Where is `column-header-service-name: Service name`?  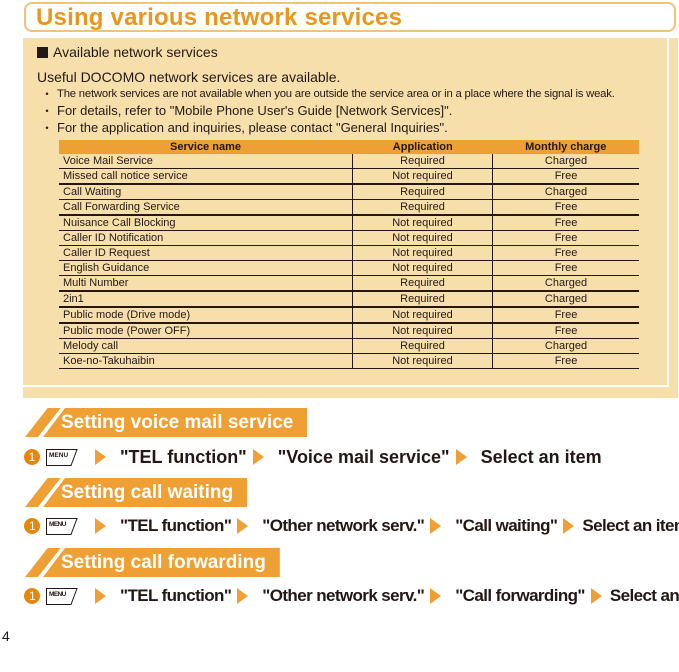
column-header-service-name: Service name is located at coordinates (206, 147).